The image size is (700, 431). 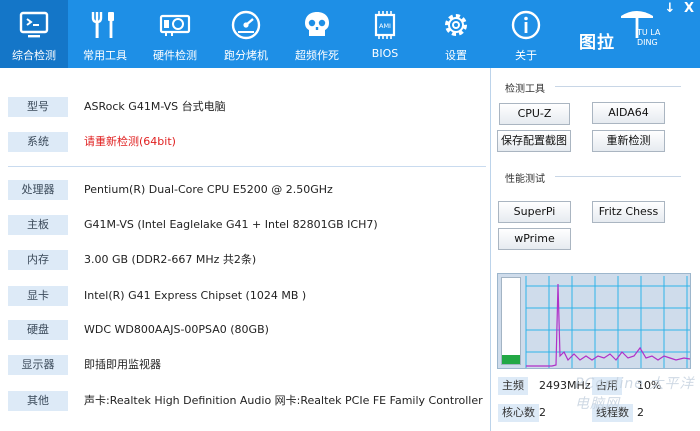 I want to click on tab-label: 跑分烤机, so click(x=246, y=55).